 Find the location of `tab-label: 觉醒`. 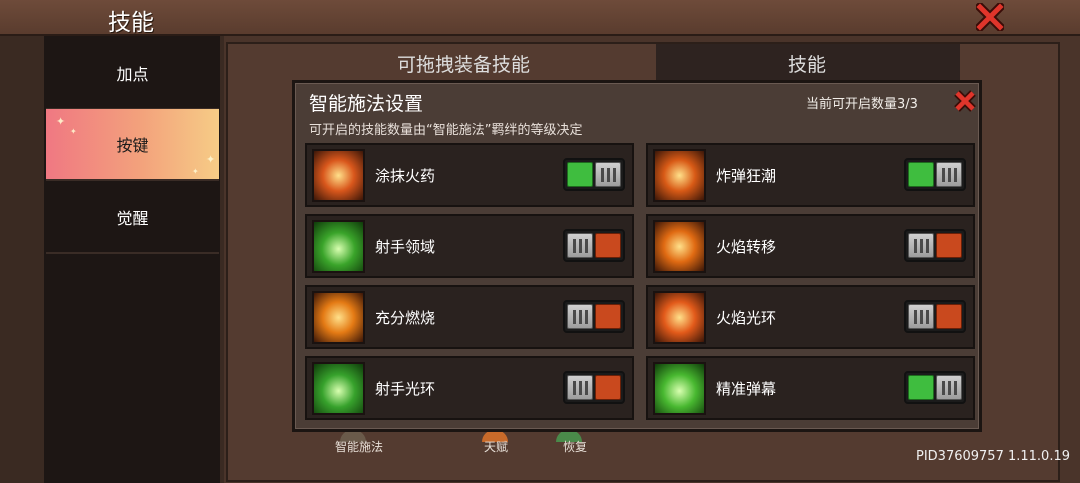

tab-label: 觉醒 is located at coordinates (132, 218).